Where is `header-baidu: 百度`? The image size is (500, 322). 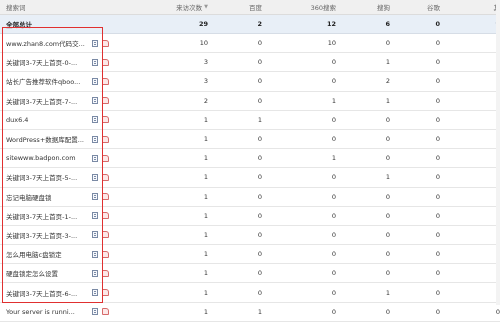
header-baidu: 百度 is located at coordinates (241, 7).